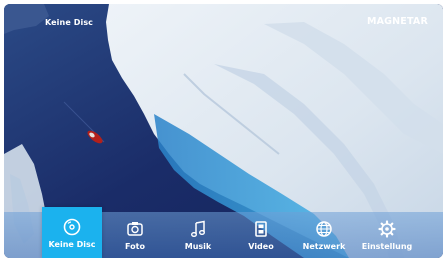  Describe the element at coordinates (261, 246) in the screenshot. I see `menu-item-label: Video` at that location.